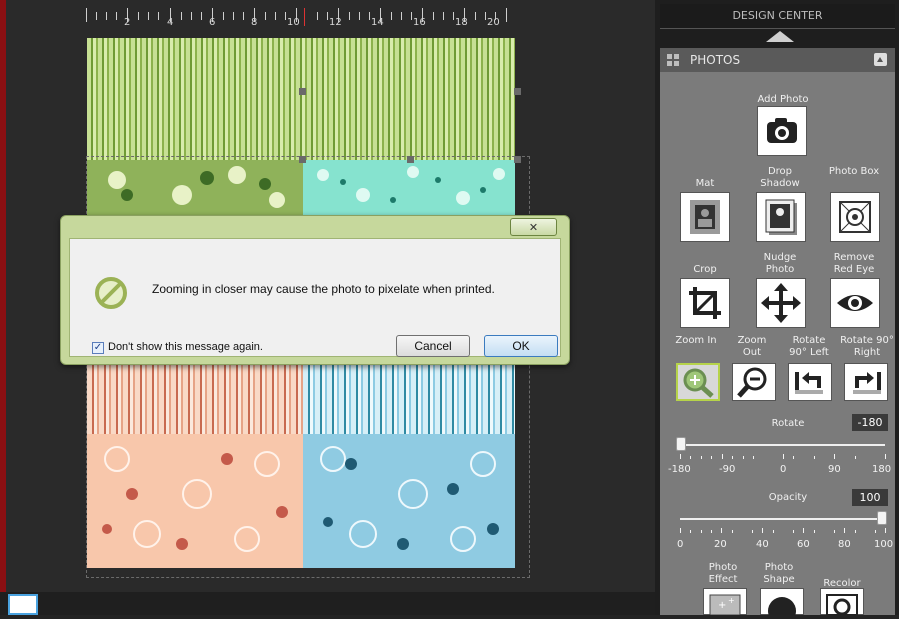 This screenshot has width=899, height=619. What do you see at coordinates (521, 346) in the screenshot?
I see `ok-button: OK` at bounding box center [521, 346].